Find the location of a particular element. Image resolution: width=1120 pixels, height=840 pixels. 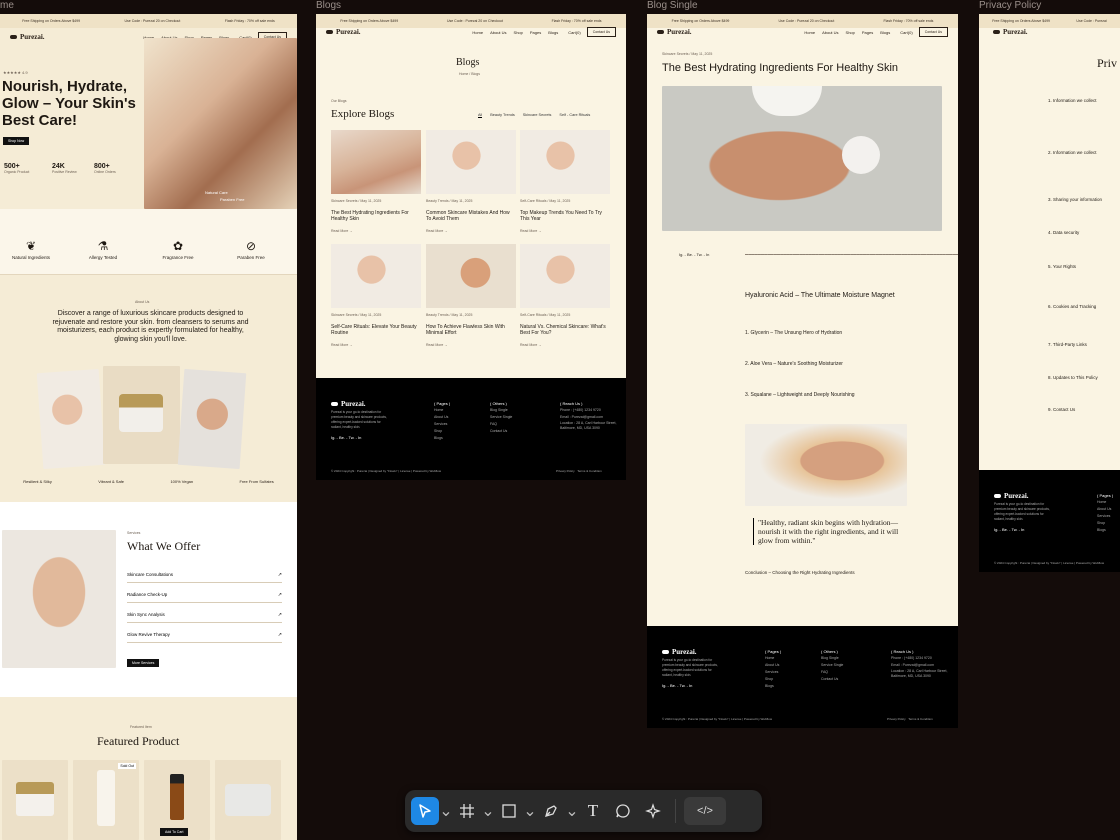

stat-1: 500+ Organic Product is located at coordinates (17, 168).